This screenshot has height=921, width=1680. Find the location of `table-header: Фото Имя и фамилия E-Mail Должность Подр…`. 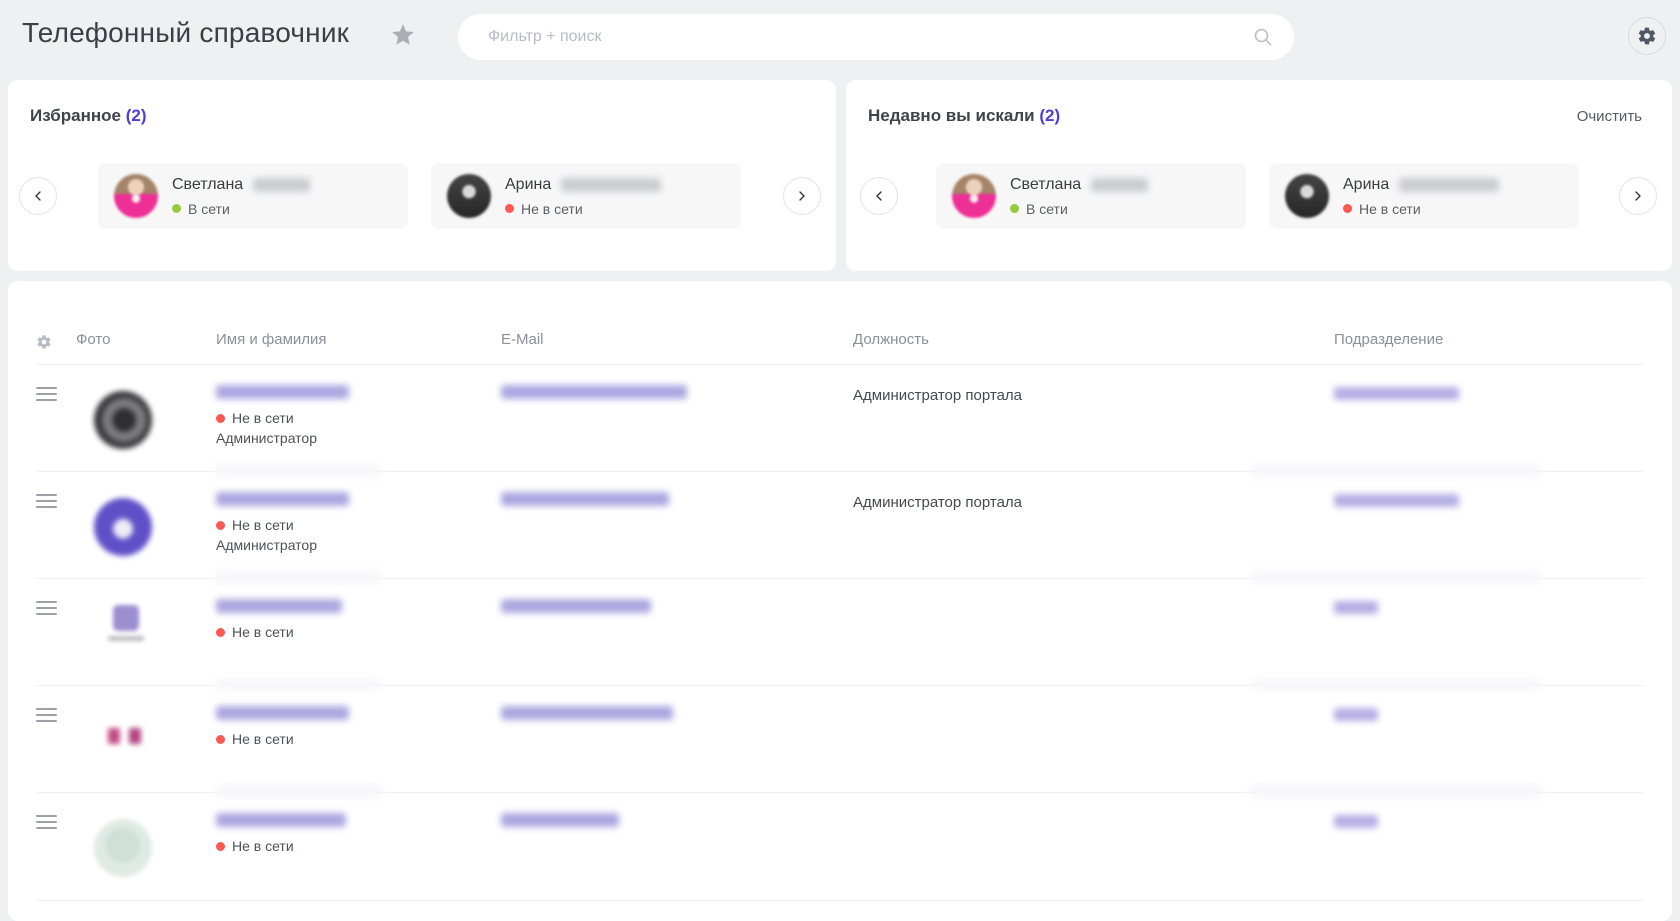

table-header: Фото Имя и фамилия E-Mail Должность Подр… is located at coordinates (840, 323).